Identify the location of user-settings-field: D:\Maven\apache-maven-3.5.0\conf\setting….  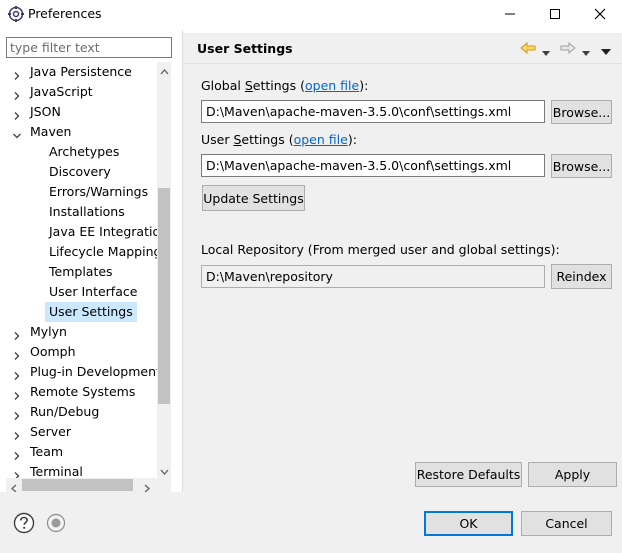
(373, 165).